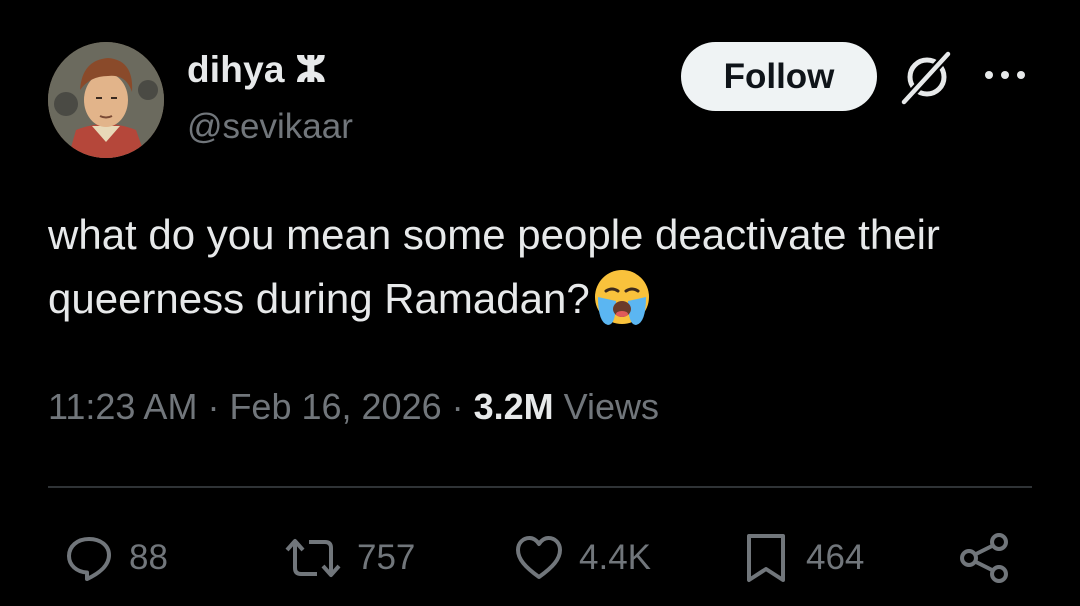  I want to click on tweet-meta: 11:23 AM · Feb 16, 2026 · 3.2M Views, so click(353, 407).